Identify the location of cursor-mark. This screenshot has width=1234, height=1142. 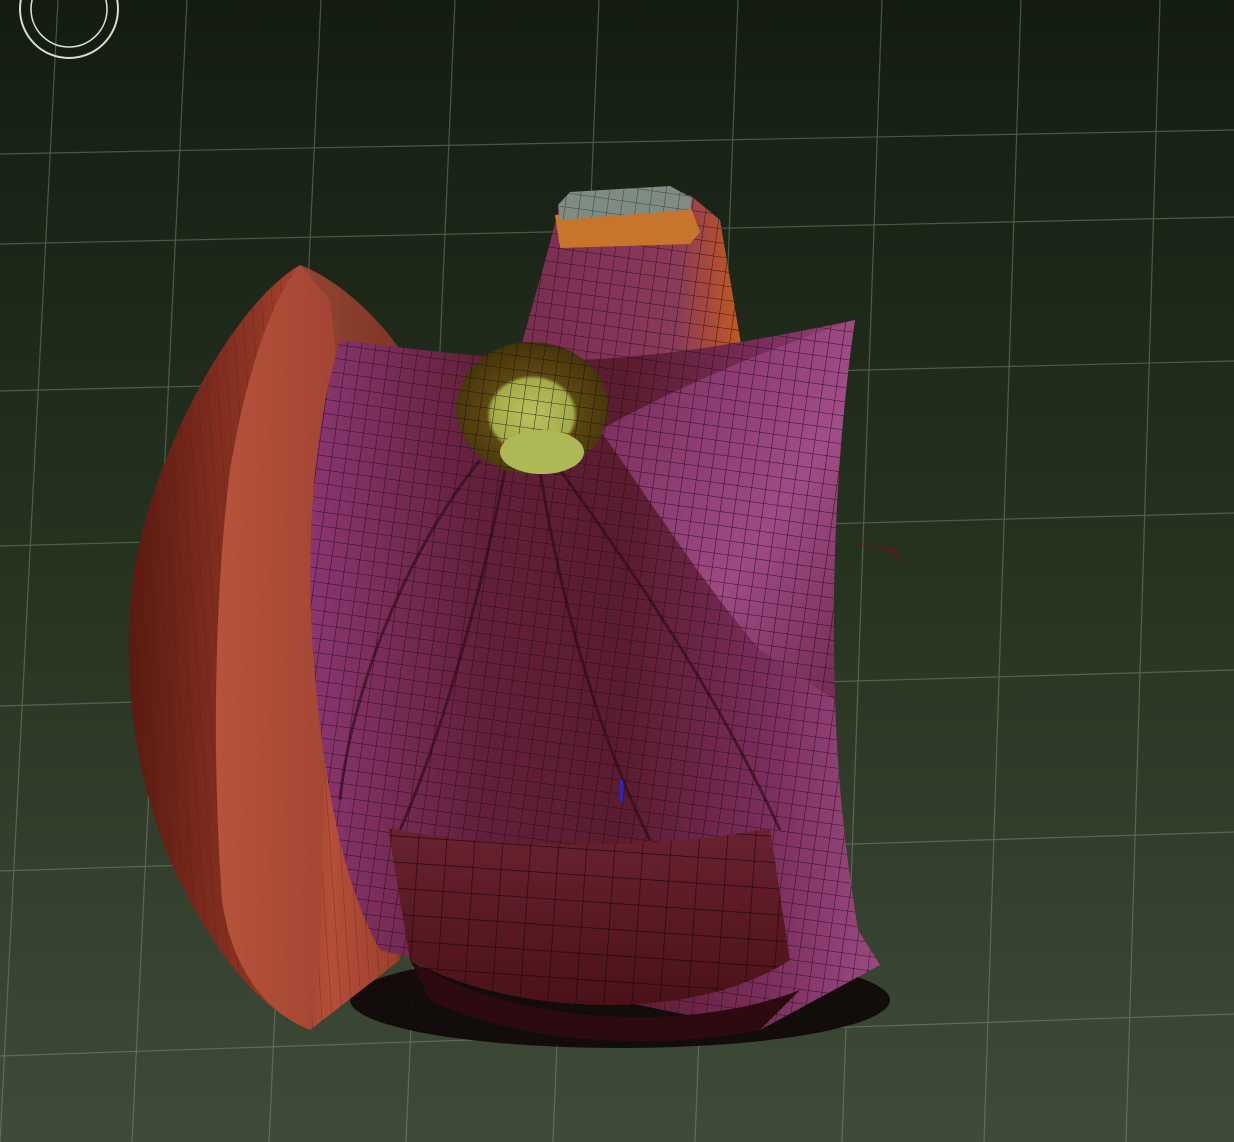
(621, 791).